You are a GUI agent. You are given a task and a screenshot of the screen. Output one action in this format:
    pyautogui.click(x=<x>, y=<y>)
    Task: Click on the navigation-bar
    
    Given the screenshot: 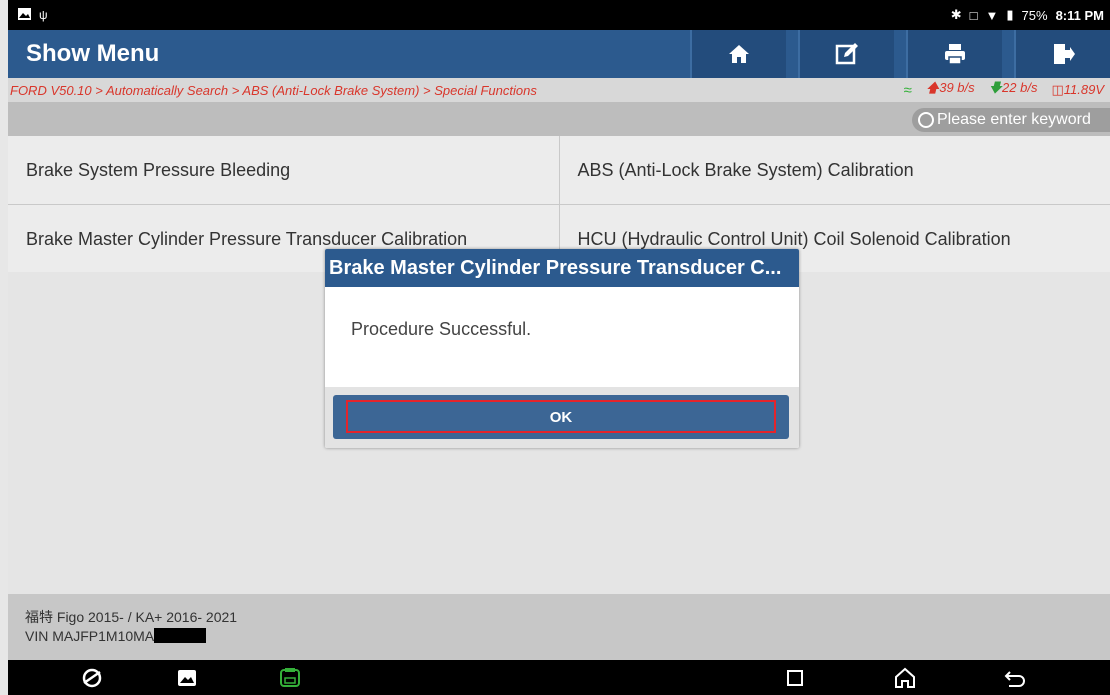 What is the action you would take?
    pyautogui.click(x=559, y=677)
    